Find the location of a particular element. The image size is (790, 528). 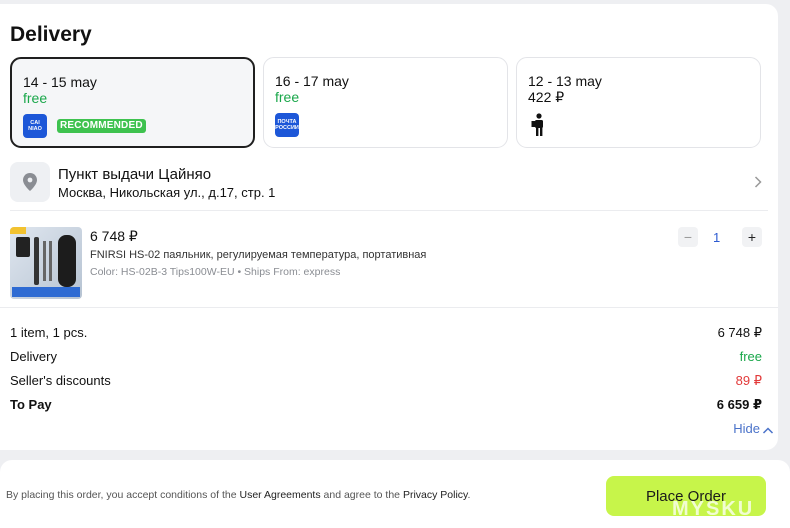

summary-label: To Pay is located at coordinates (31, 404).